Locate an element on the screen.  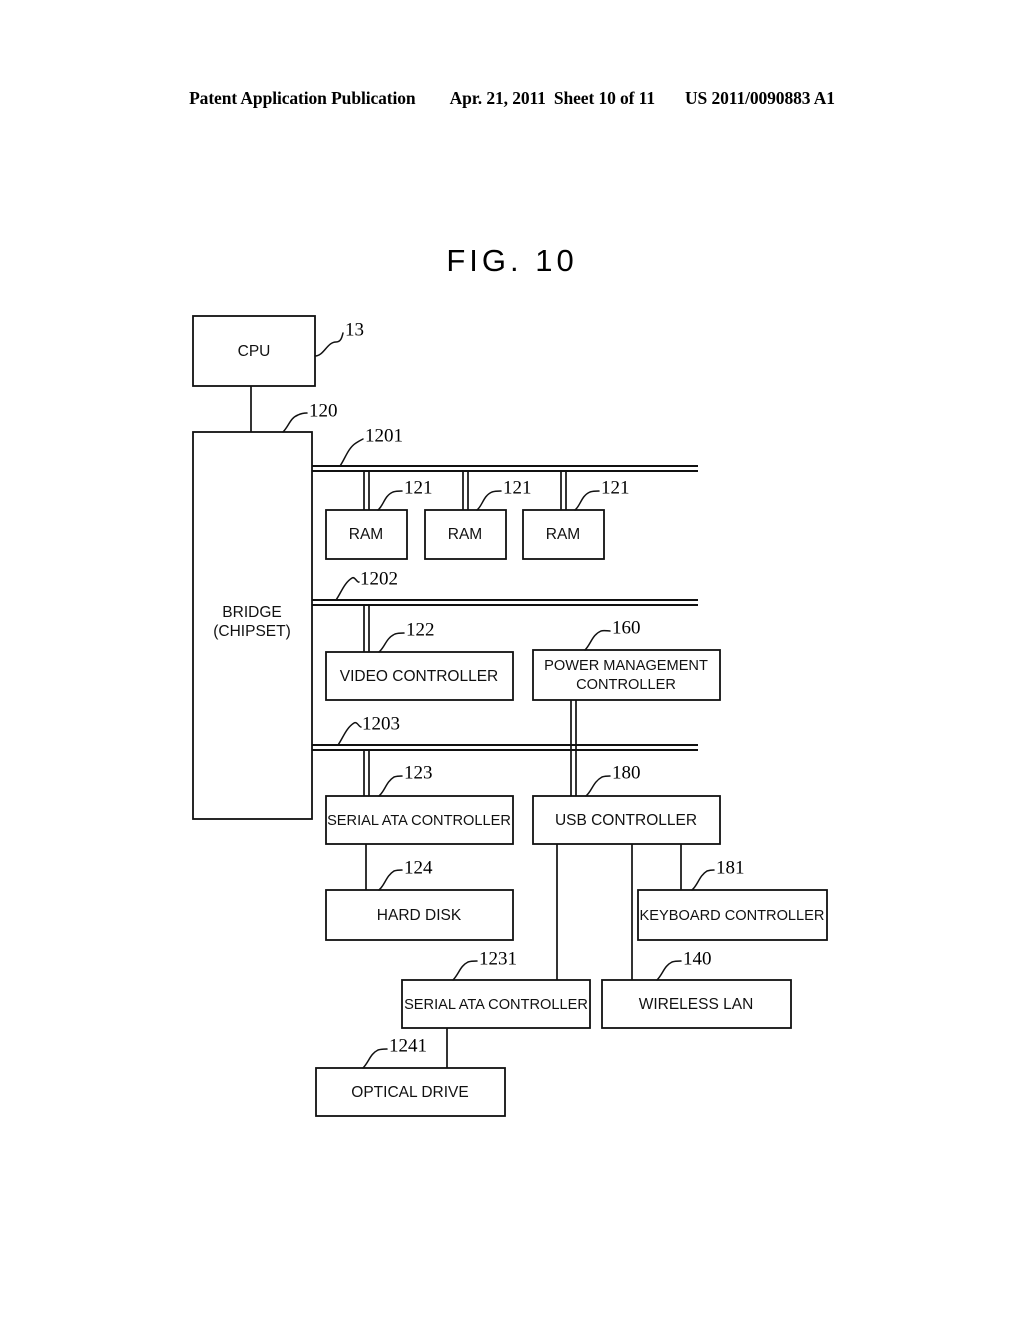
ref-181: 181 is located at coordinates (730, 867).